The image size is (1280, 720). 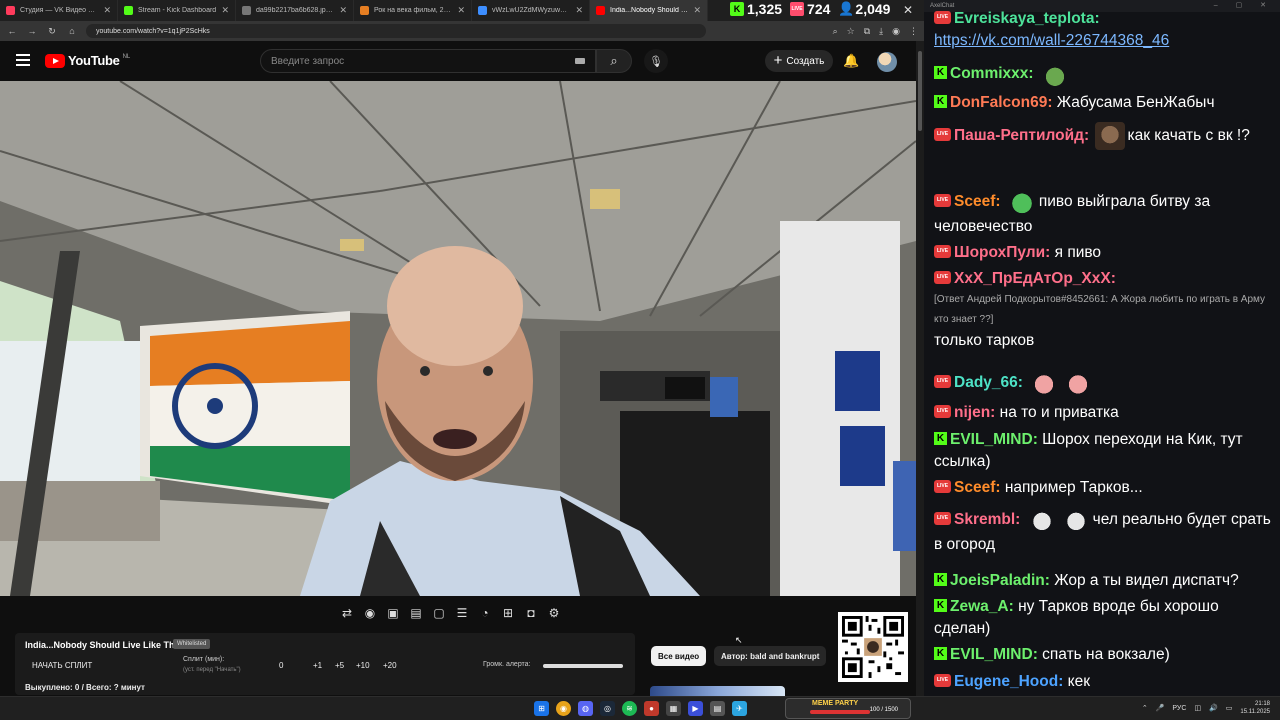 What do you see at coordinates (541, 708) in the screenshot?
I see `windows-start-icon: ⊞` at bounding box center [541, 708].